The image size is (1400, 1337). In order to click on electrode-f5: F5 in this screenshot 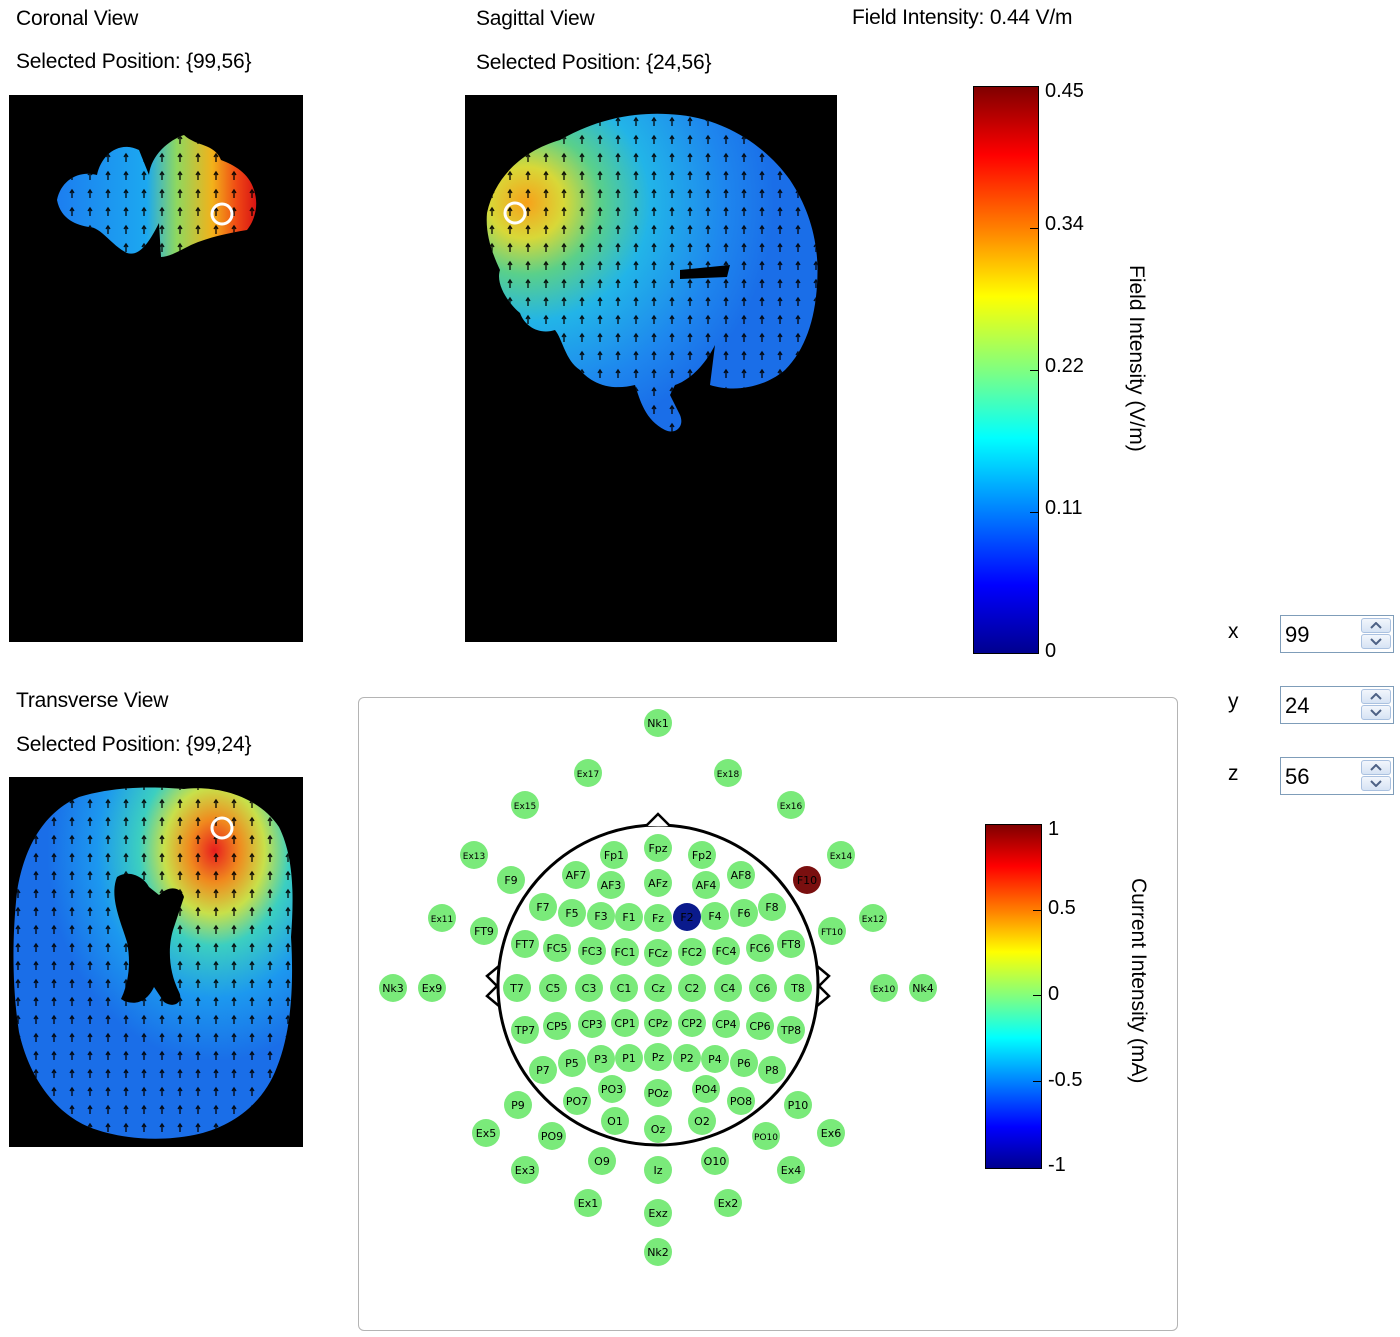, I will do `click(572, 913)`.